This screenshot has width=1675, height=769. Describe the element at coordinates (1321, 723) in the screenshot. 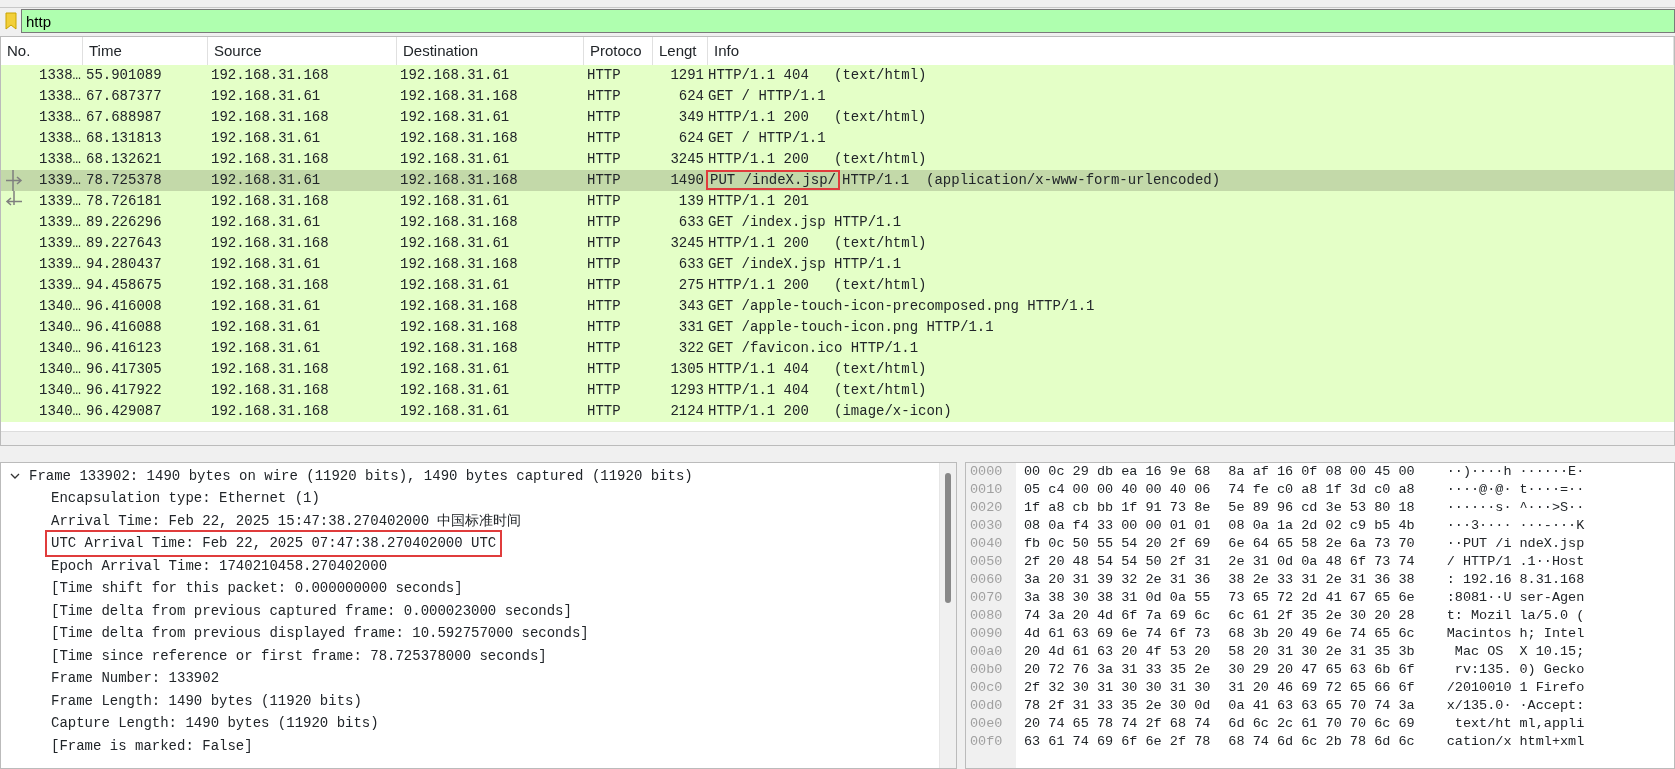

I see `hex-bytes: 6d 6c 2c 61 70 70 6c 69` at that location.